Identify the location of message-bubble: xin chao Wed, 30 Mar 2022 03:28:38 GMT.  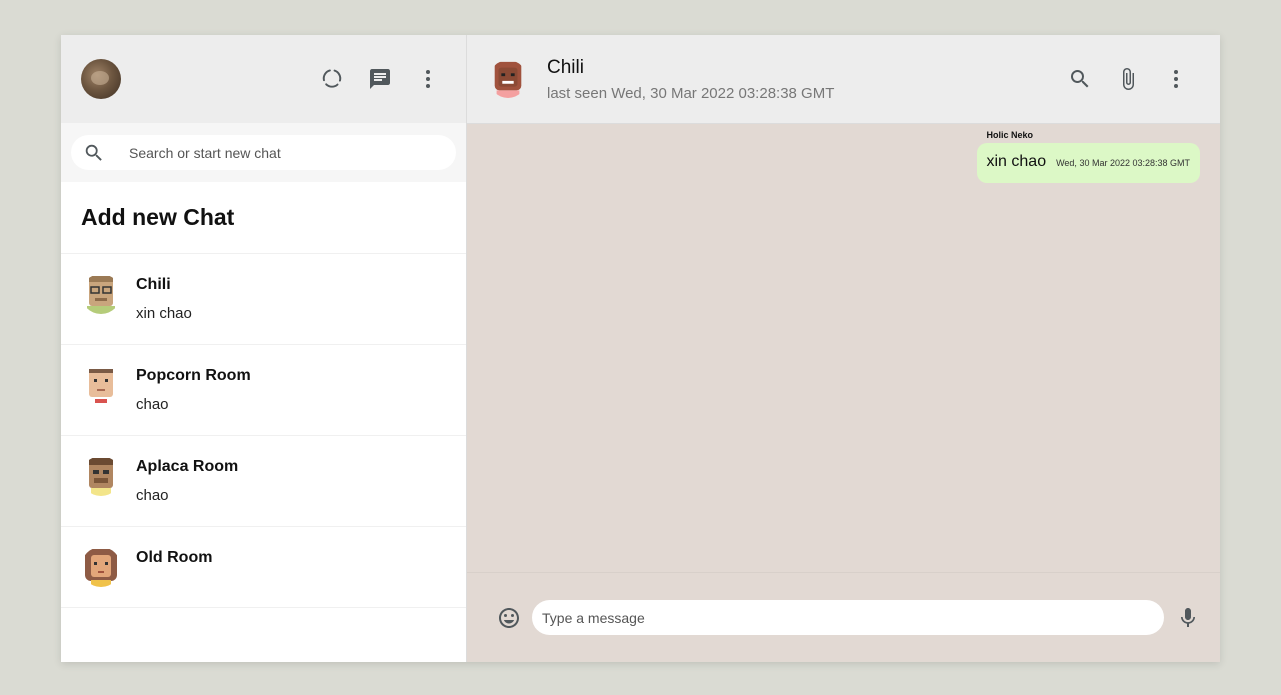
(1088, 163).